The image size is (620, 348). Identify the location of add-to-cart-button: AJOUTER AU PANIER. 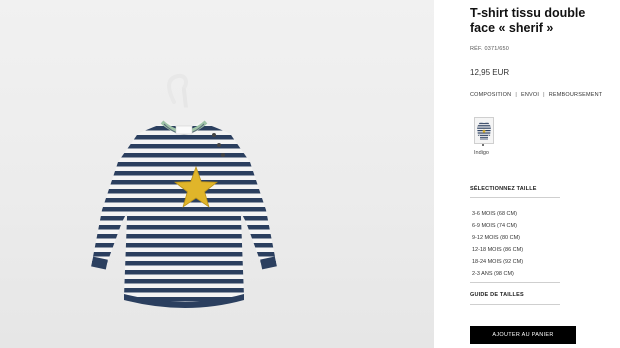
(523, 335).